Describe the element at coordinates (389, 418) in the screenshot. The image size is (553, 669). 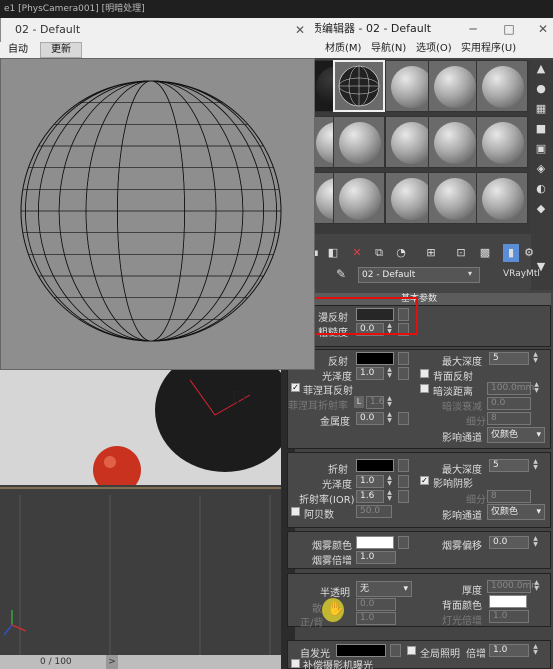
I see `metalness-spinner: ▲ ▼` at that location.